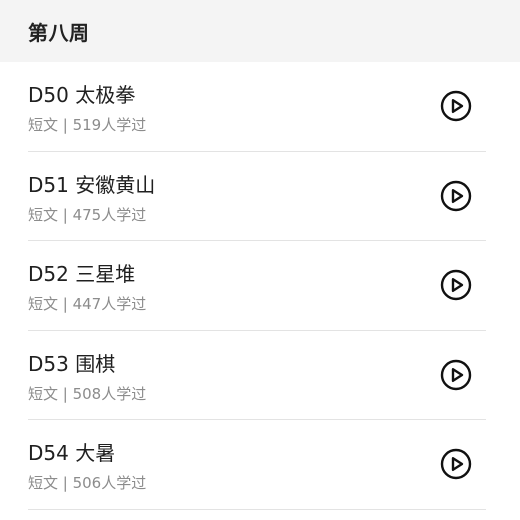 The image size is (520, 520). Describe the element at coordinates (72, 453) in the screenshot. I see `lesson-title: D54 大暑` at that location.